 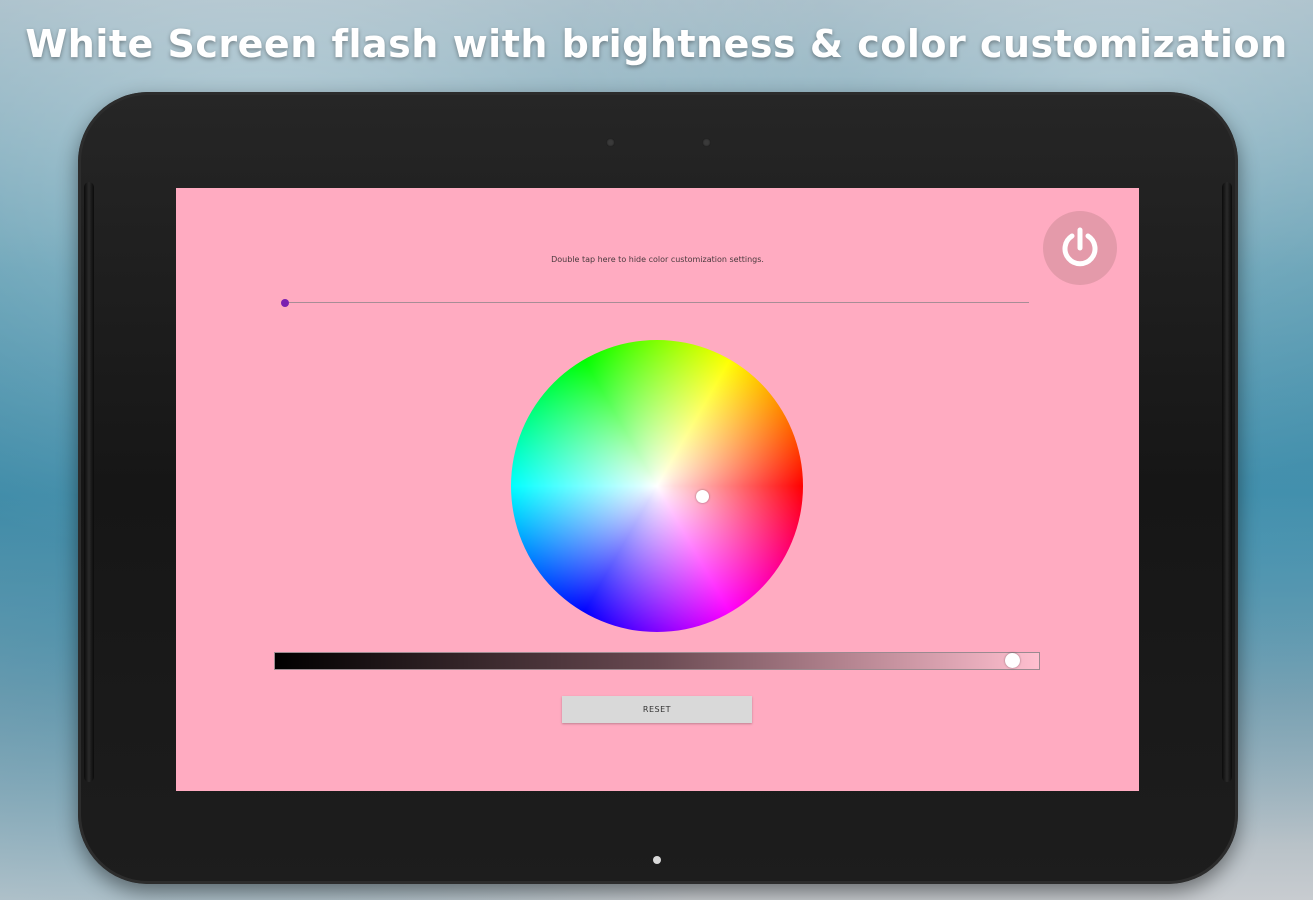 I want to click on power-icon, so click(x=1080, y=247).